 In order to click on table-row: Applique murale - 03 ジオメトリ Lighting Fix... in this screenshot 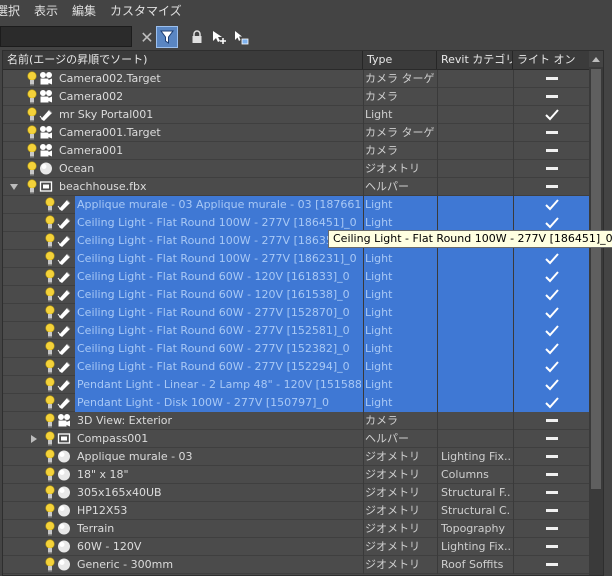, I will do `click(296, 457)`.